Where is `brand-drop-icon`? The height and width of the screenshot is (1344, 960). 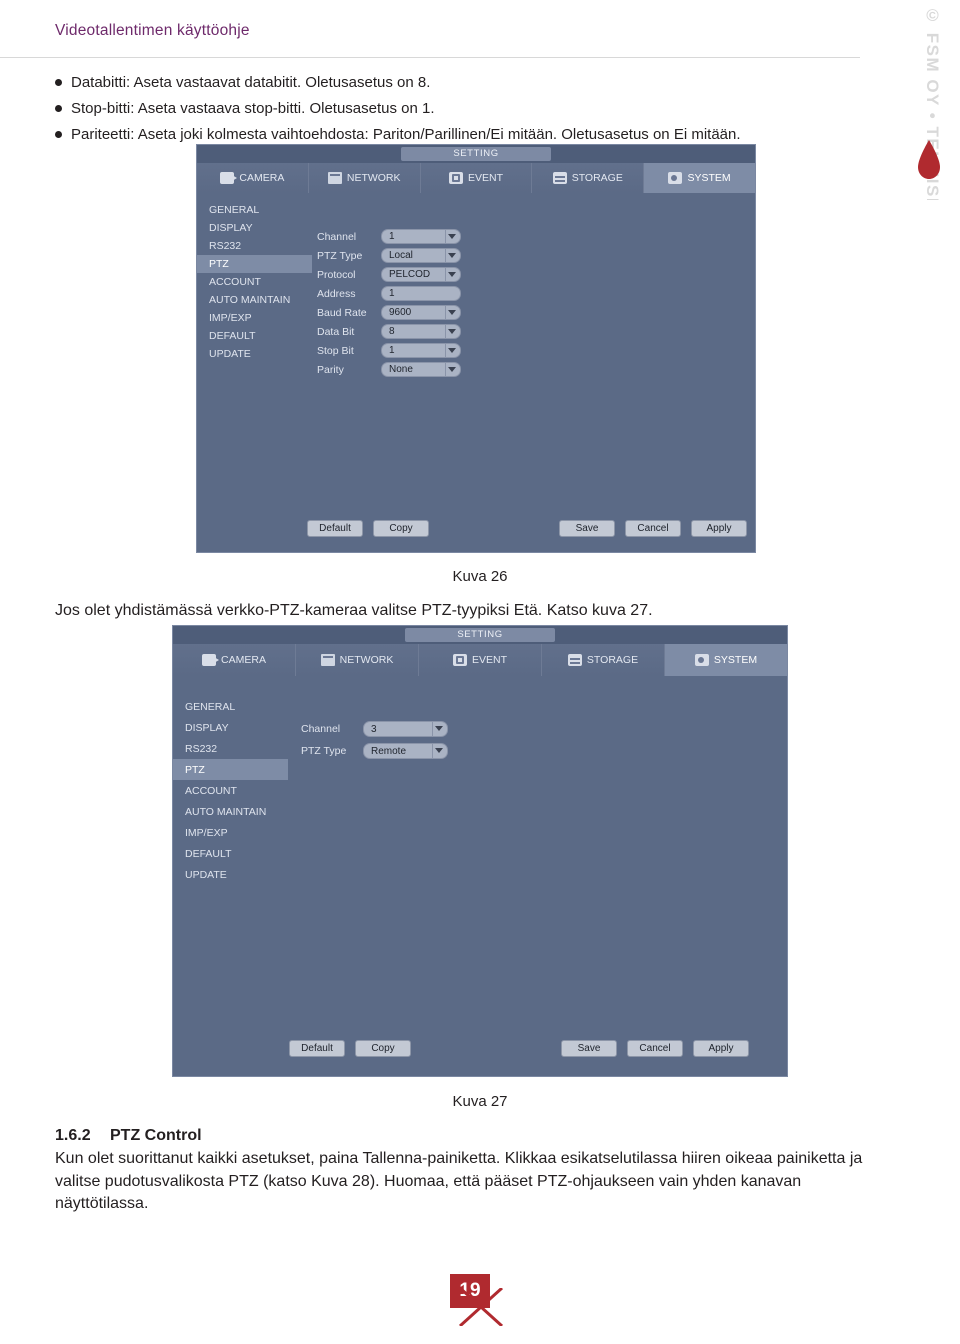 brand-drop-icon is located at coordinates (929, 160).